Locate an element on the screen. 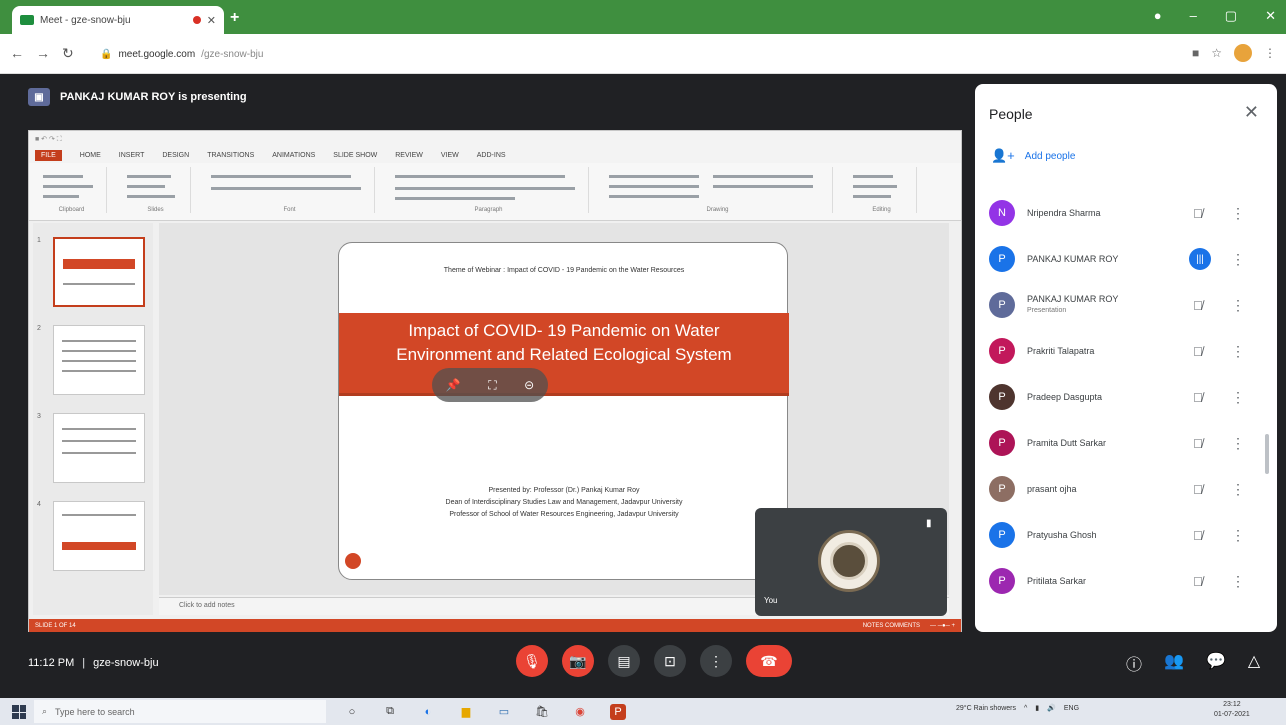  close-window-button: ✕ is located at coordinates (1270, 16).